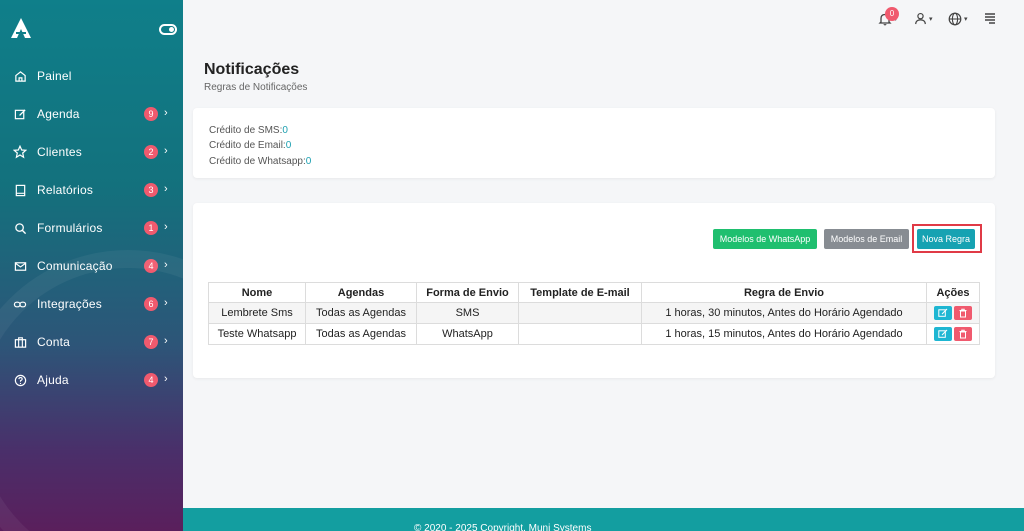 The width and height of the screenshot is (1024, 531). What do you see at coordinates (361, 292) in the screenshot?
I see `column-header: Agendas` at bounding box center [361, 292].